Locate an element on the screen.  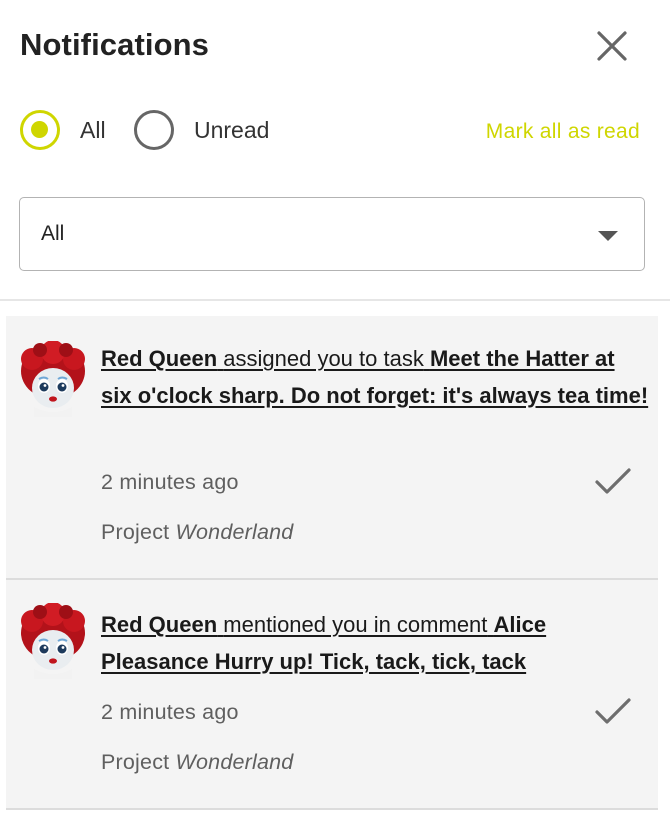
radio-unread: Unread is located at coordinates (201, 130).